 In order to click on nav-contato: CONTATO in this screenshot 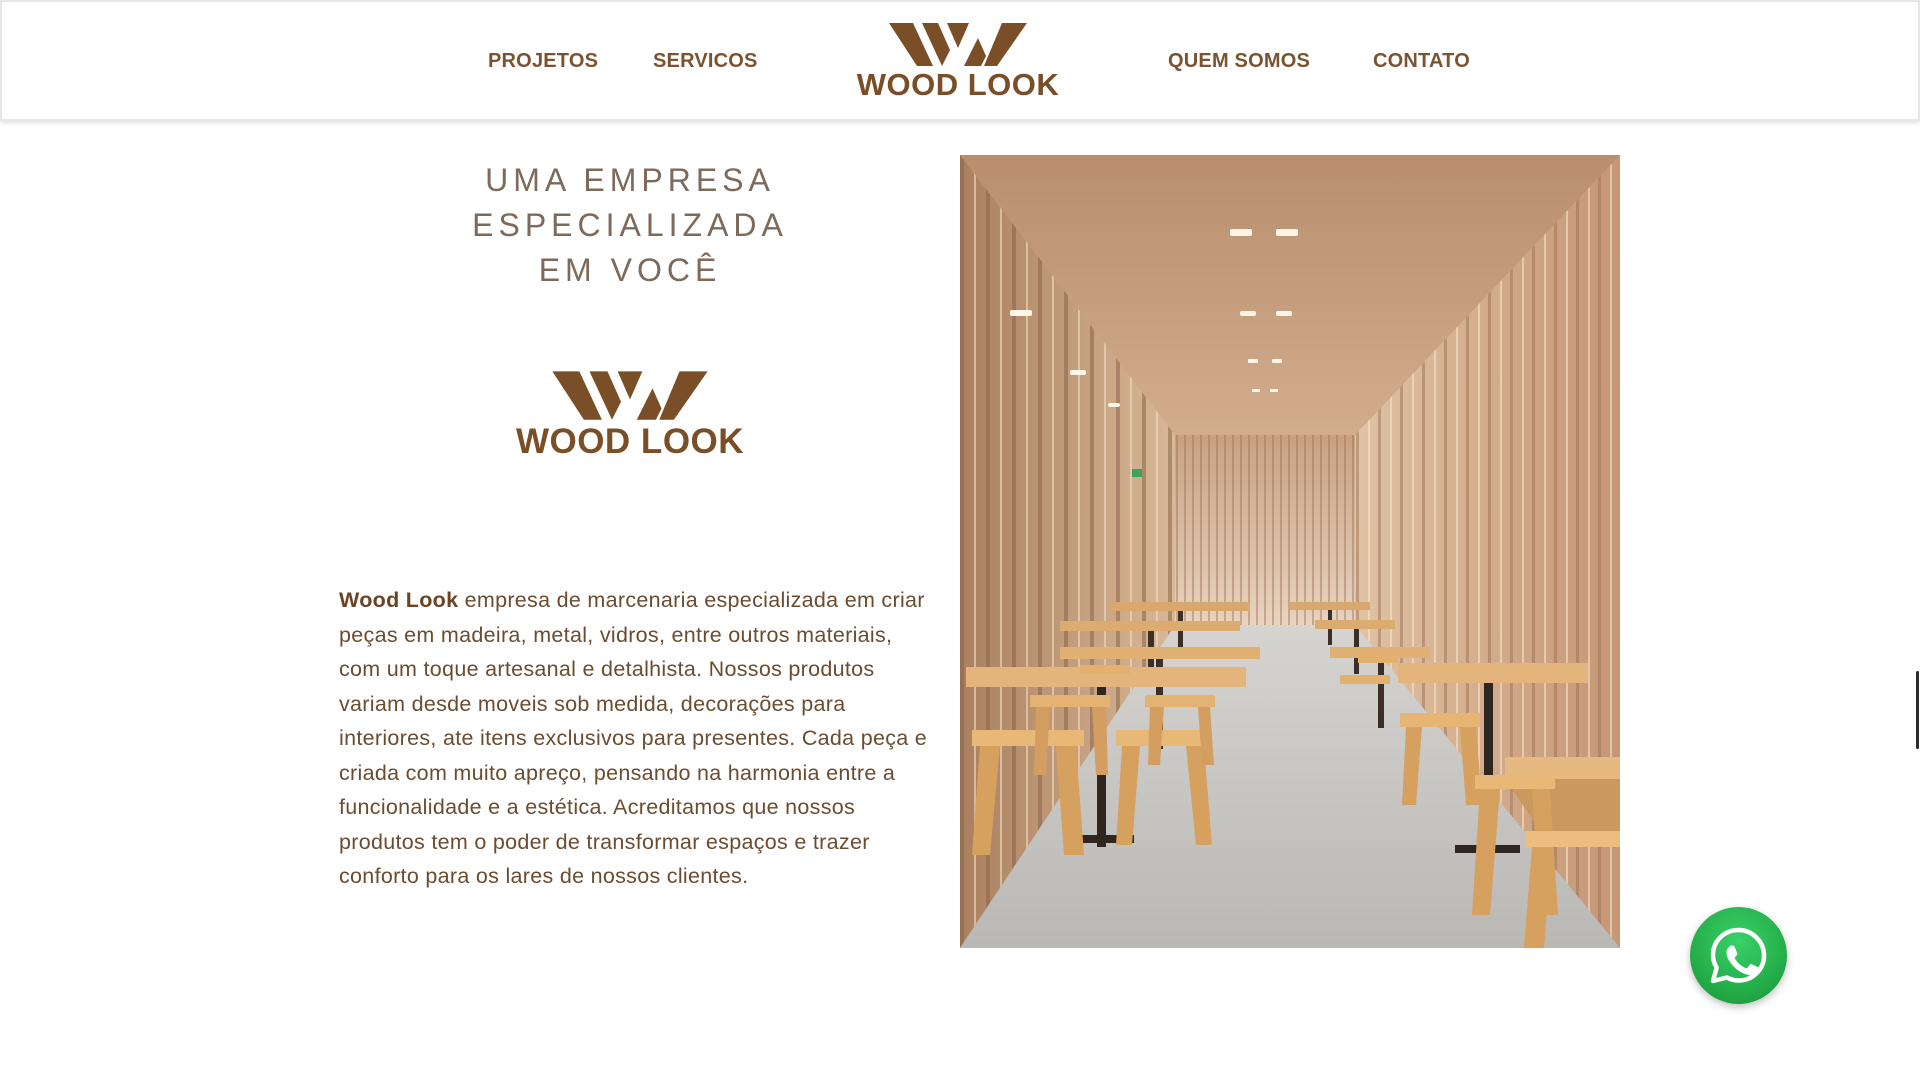, I will do `click(1421, 61)`.